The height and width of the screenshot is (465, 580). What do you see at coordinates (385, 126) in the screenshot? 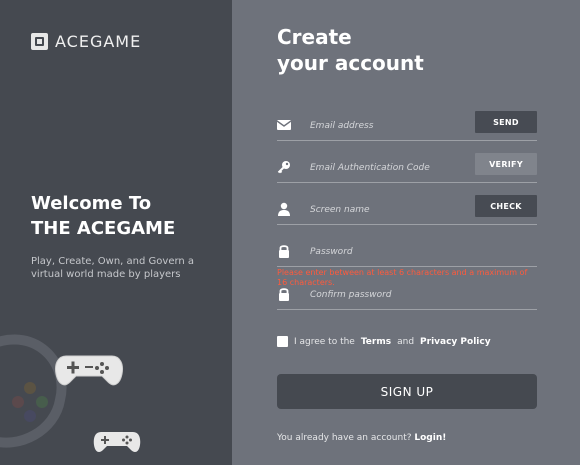
I see `email-input` at bounding box center [385, 126].